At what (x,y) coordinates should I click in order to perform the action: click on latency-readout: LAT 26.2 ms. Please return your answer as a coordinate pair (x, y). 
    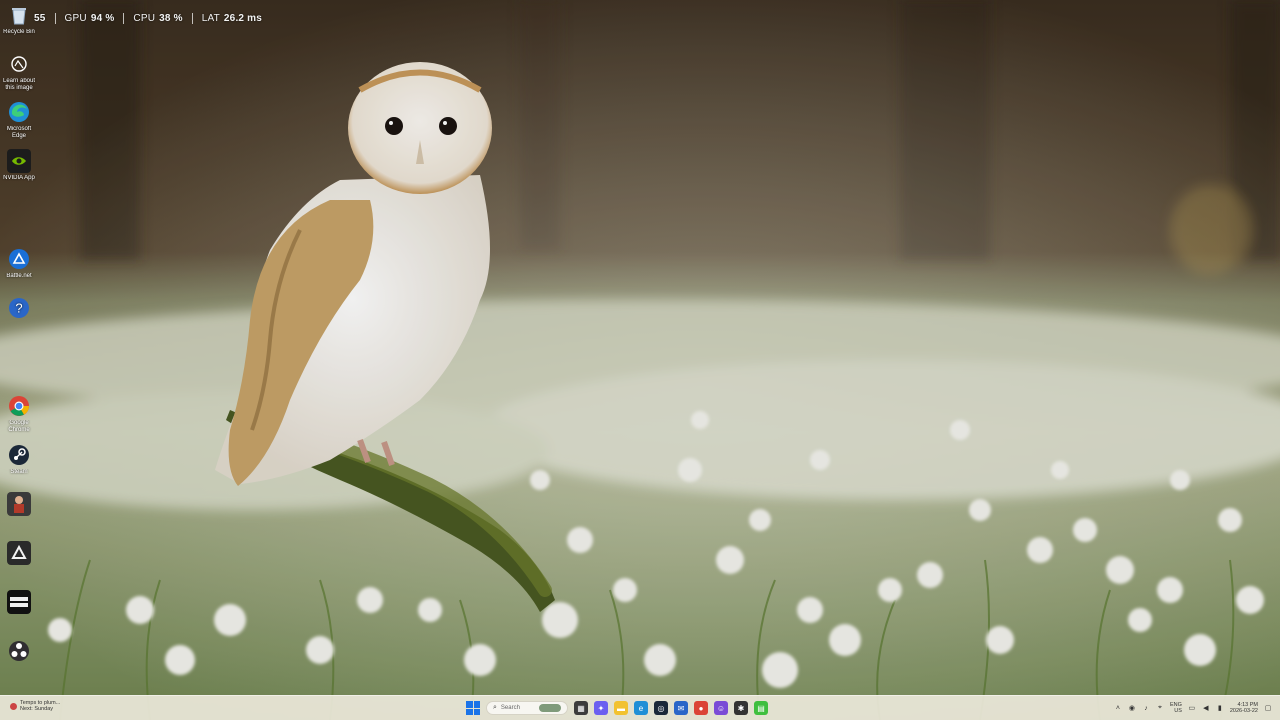
    Looking at the image, I should click on (232, 18).